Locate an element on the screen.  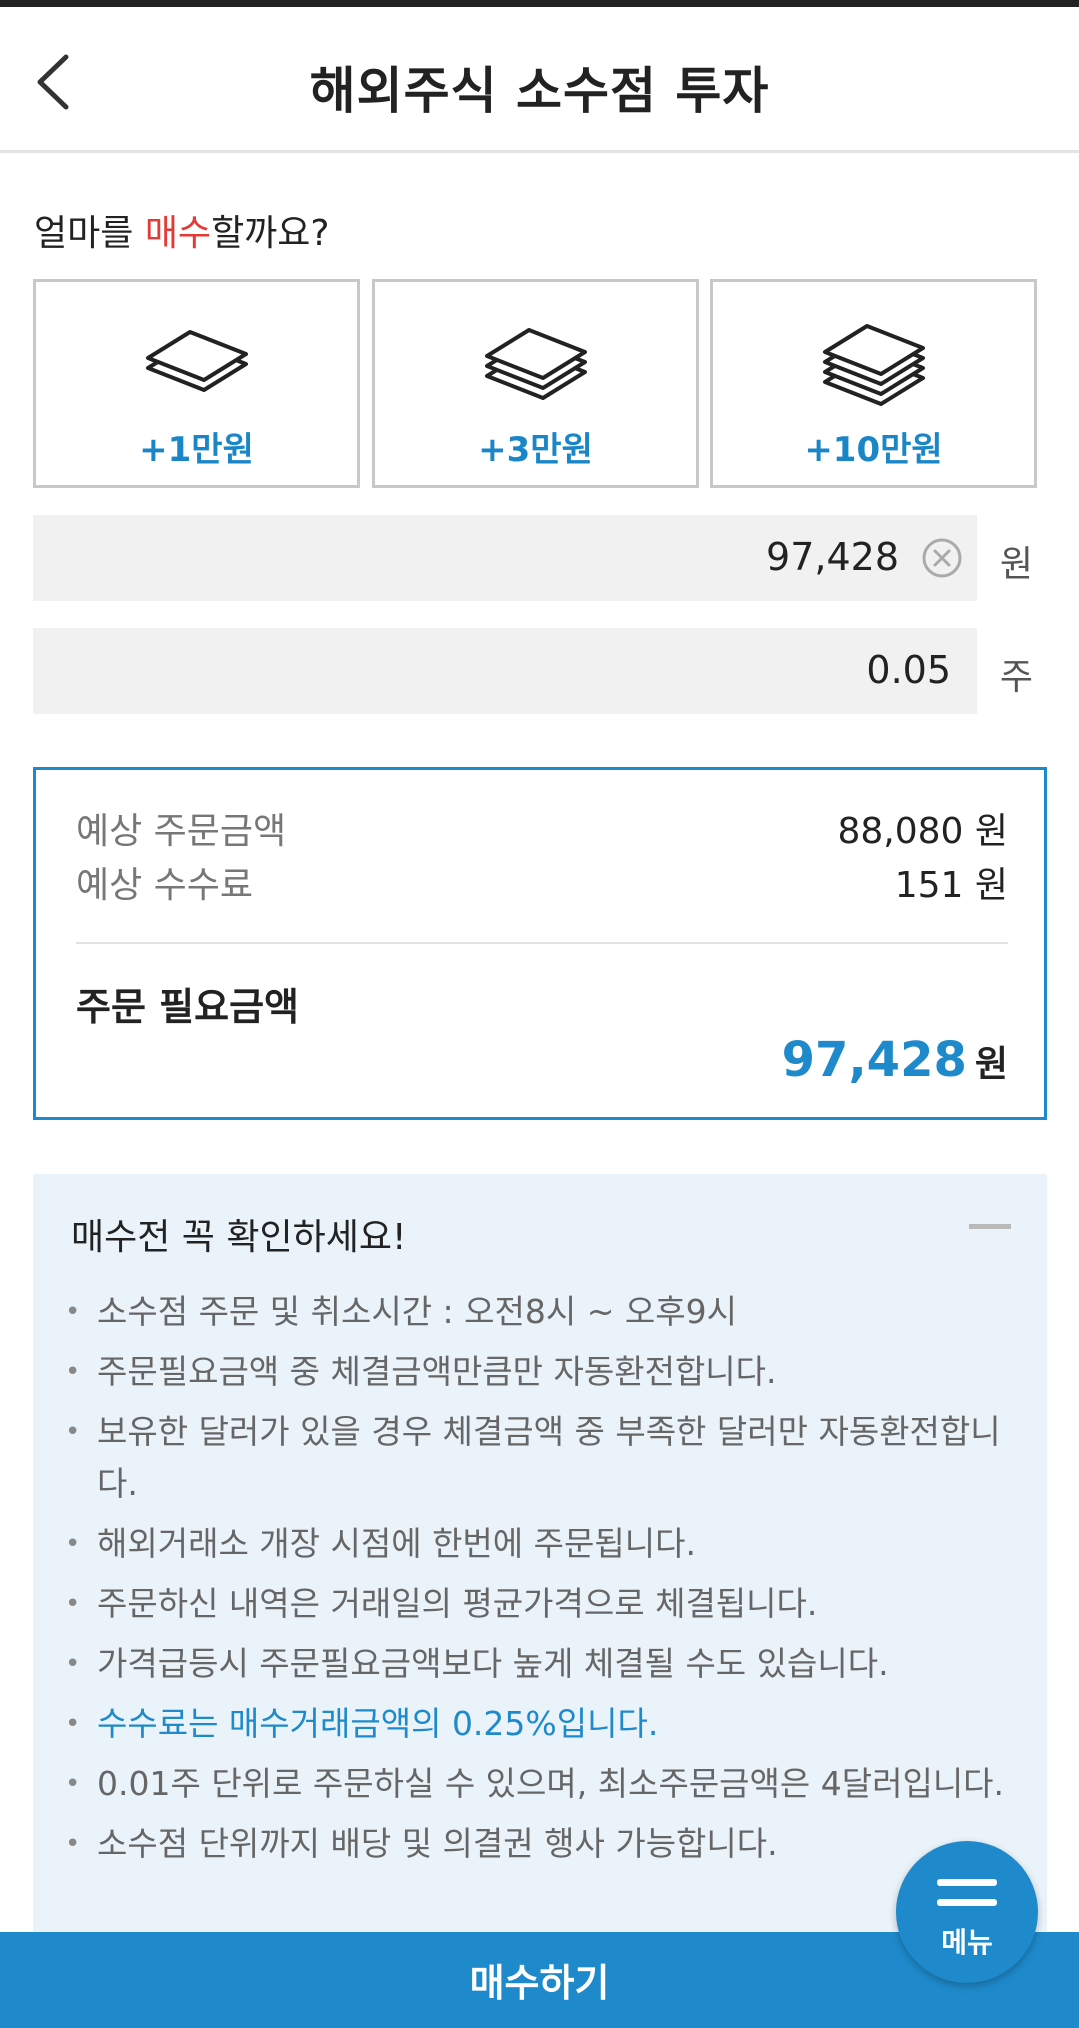
notice-item: 주문필요금액 중 체결금액만큼만 자동환전합니다. is located at coordinates (533, 1372).